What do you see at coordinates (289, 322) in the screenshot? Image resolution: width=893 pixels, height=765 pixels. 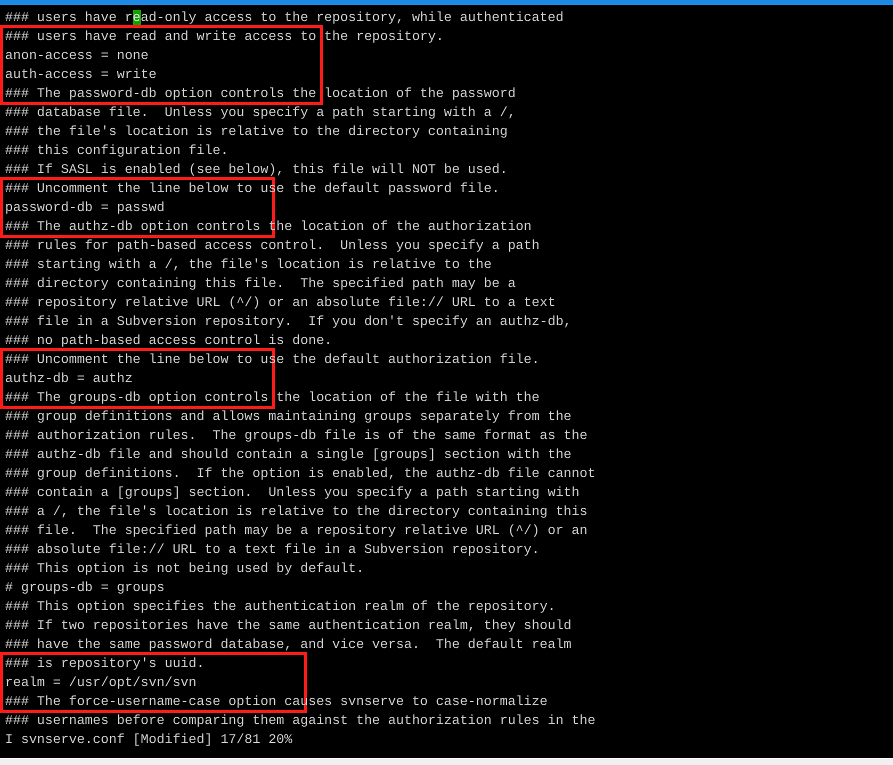 I see `code-line: ### file in a Subversion repository. If you don't specify an authz-db,` at bounding box center [289, 322].